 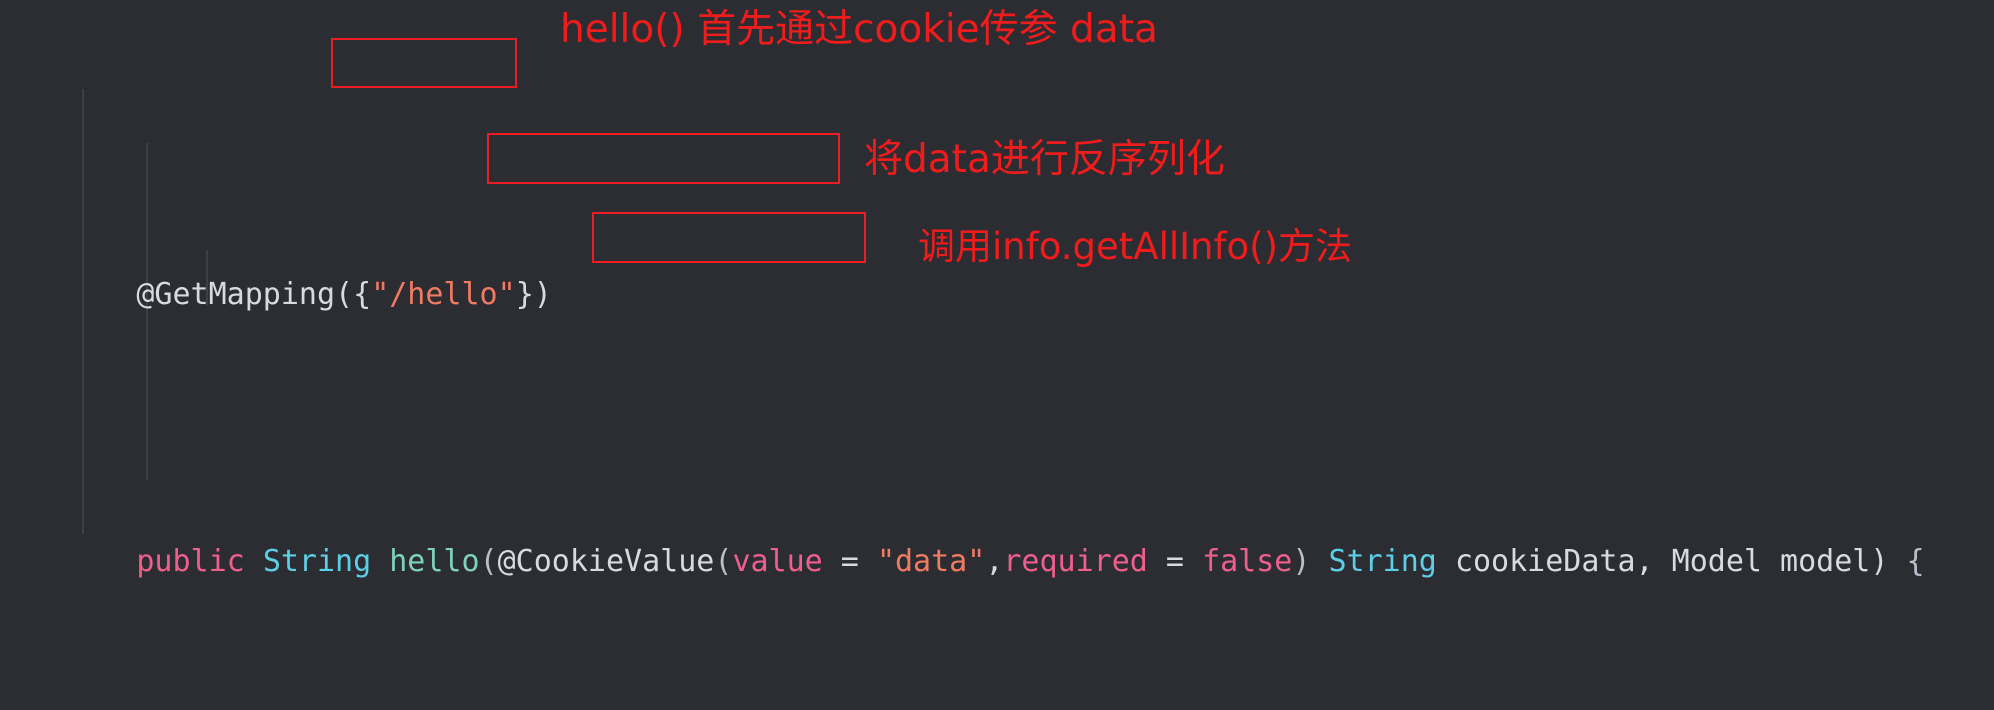 I want to click on line2-annotation-cookievalue: @CookieValue, so click(x=606, y=561).